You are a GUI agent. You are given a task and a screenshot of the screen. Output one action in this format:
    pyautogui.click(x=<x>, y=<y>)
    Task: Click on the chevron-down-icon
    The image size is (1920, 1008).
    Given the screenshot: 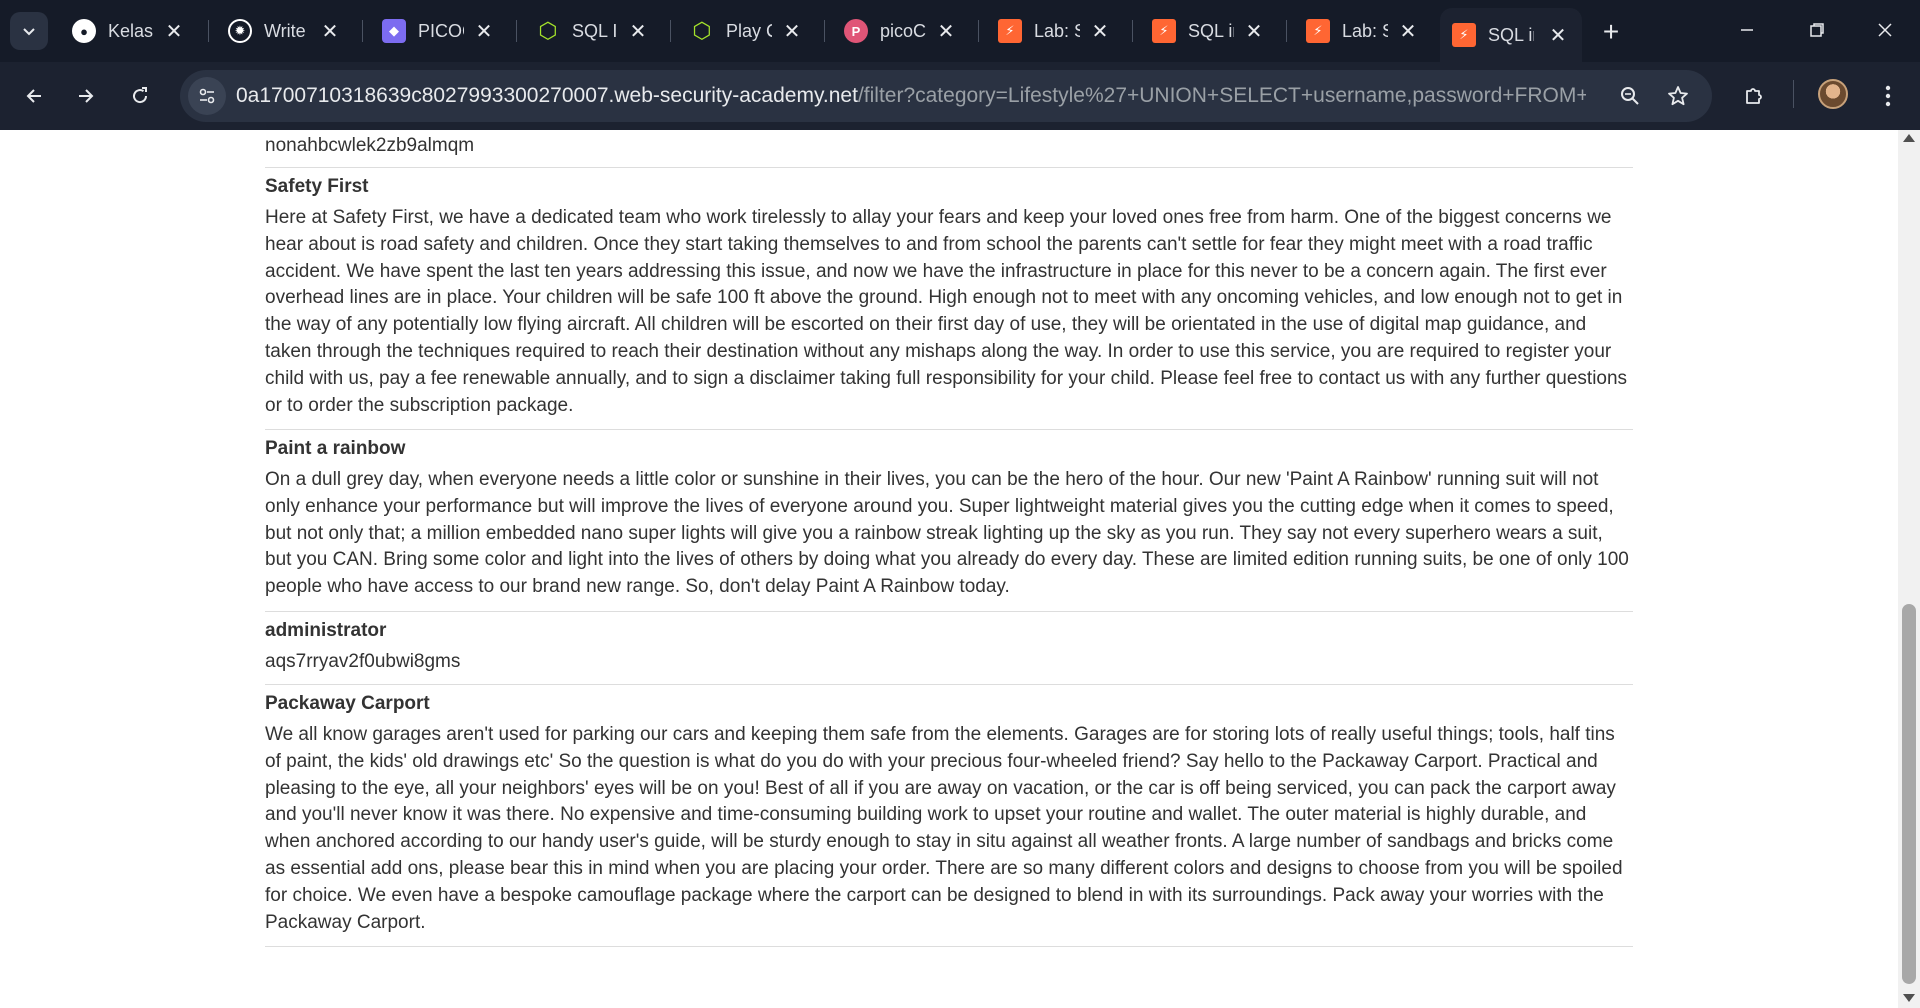 What is the action you would take?
    pyautogui.click(x=29, y=32)
    